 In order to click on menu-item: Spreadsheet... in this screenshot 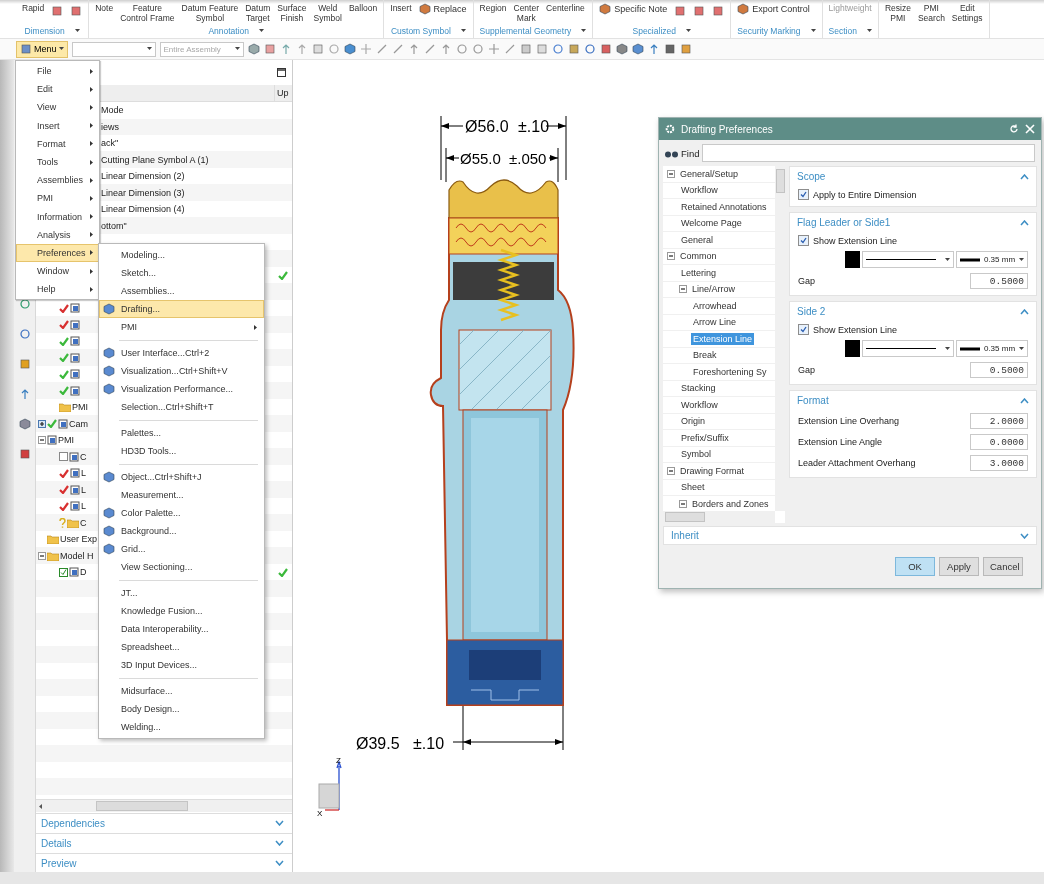, I will do `click(181, 647)`.